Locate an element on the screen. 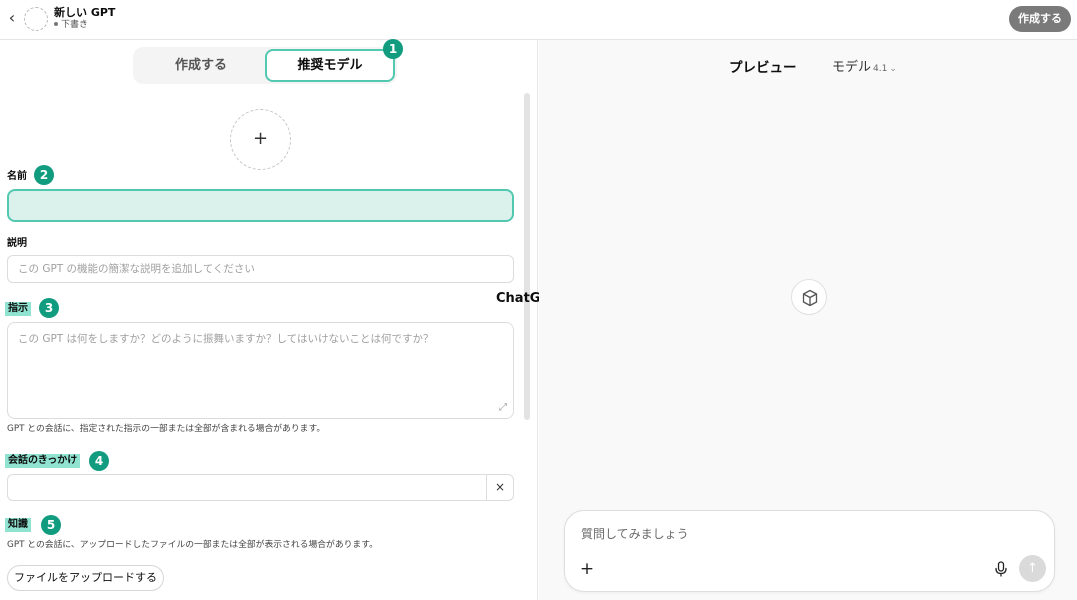 This screenshot has width=1077, height=600. chevron-down-icon: ⌄ is located at coordinates (893, 69).